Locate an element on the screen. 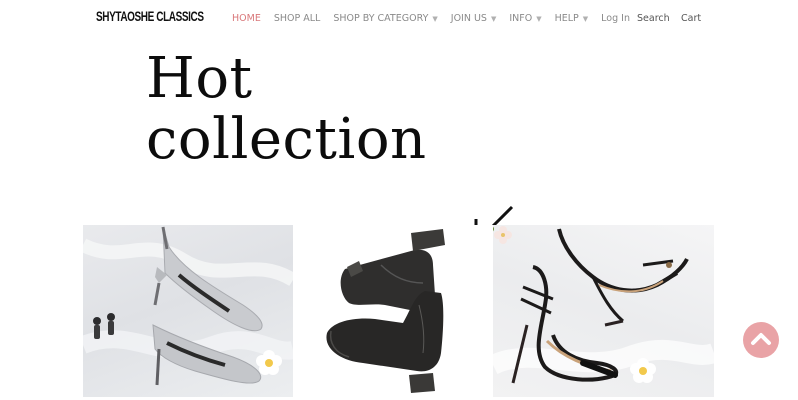 The height and width of the screenshot is (400, 798). nav-item-label: SHOP BY CATEGORY is located at coordinates (381, 18).